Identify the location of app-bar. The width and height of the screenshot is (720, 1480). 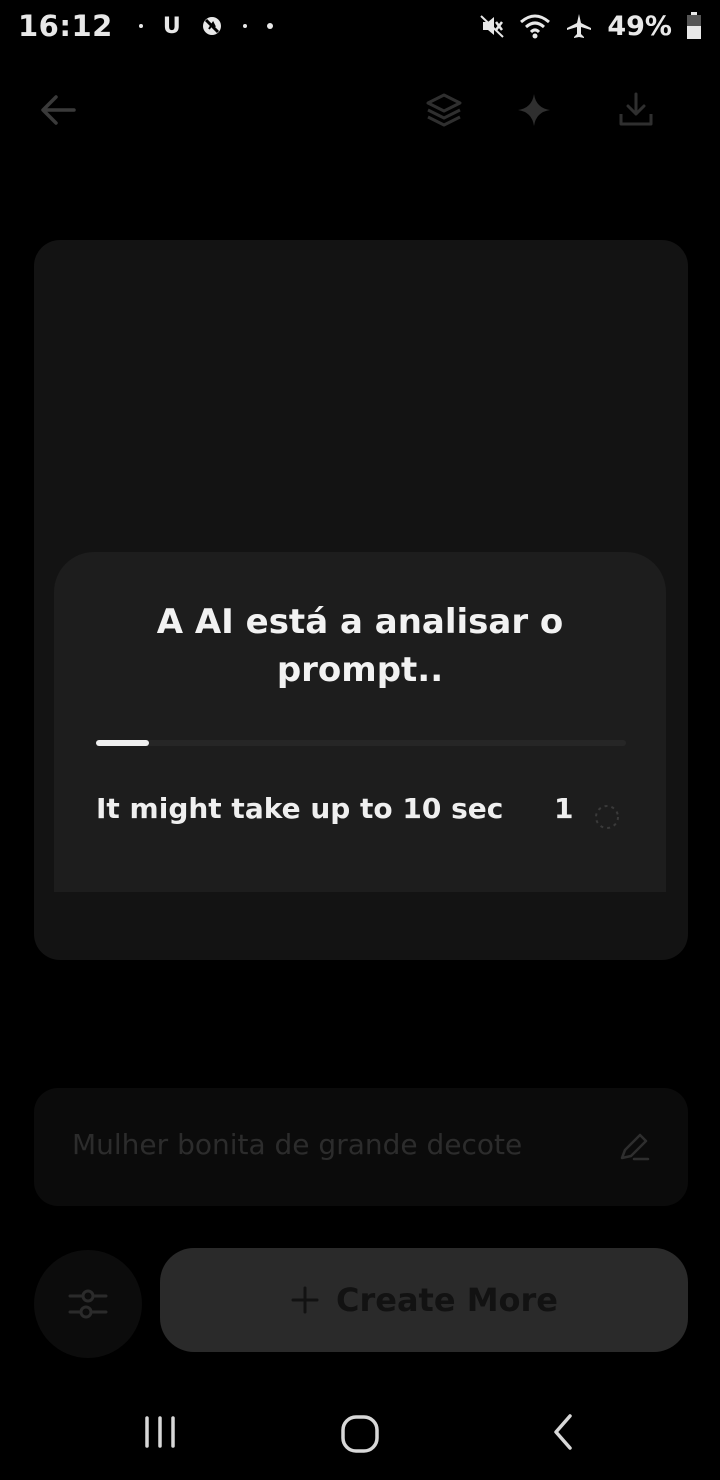
(360, 110).